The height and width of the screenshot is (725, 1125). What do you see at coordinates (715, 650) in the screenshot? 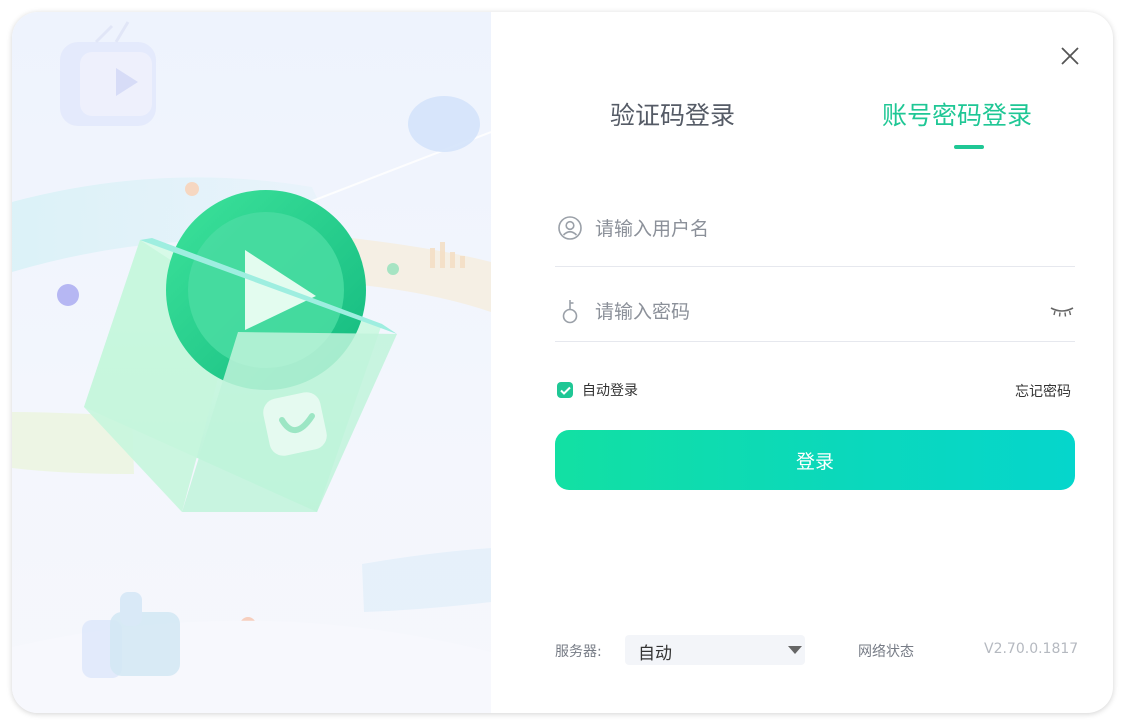
I see `server-select: 自动` at bounding box center [715, 650].